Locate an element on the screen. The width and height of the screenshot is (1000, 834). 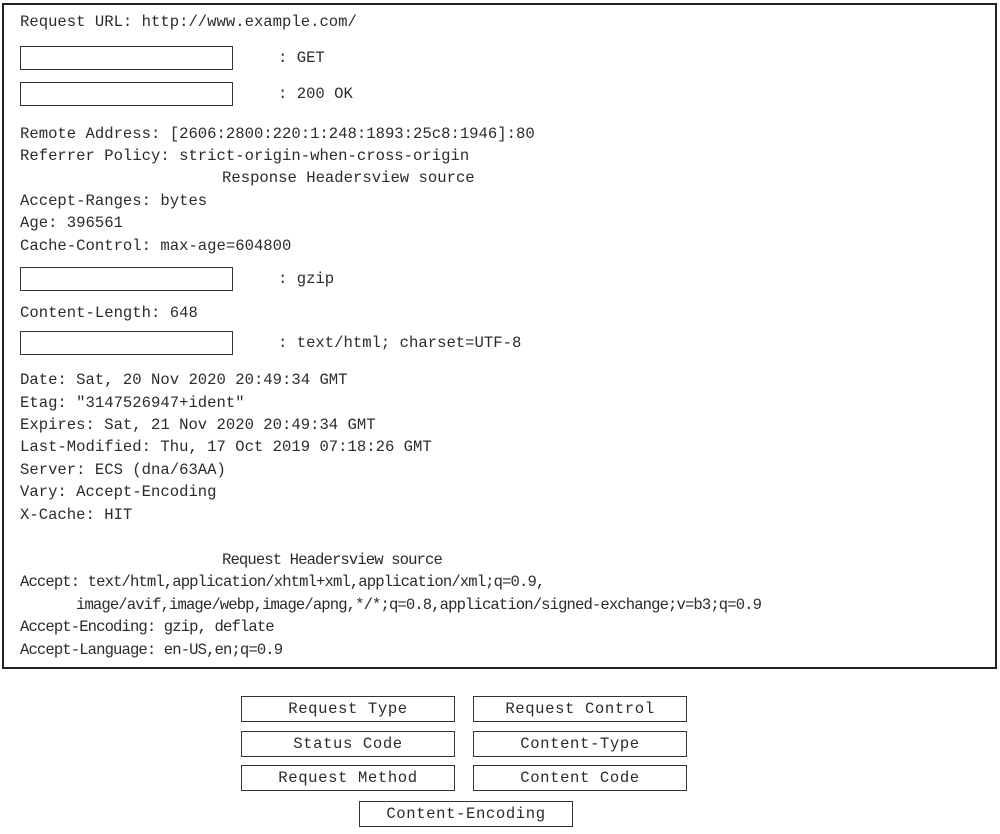
drop-target-content-type is located at coordinates (126, 343).